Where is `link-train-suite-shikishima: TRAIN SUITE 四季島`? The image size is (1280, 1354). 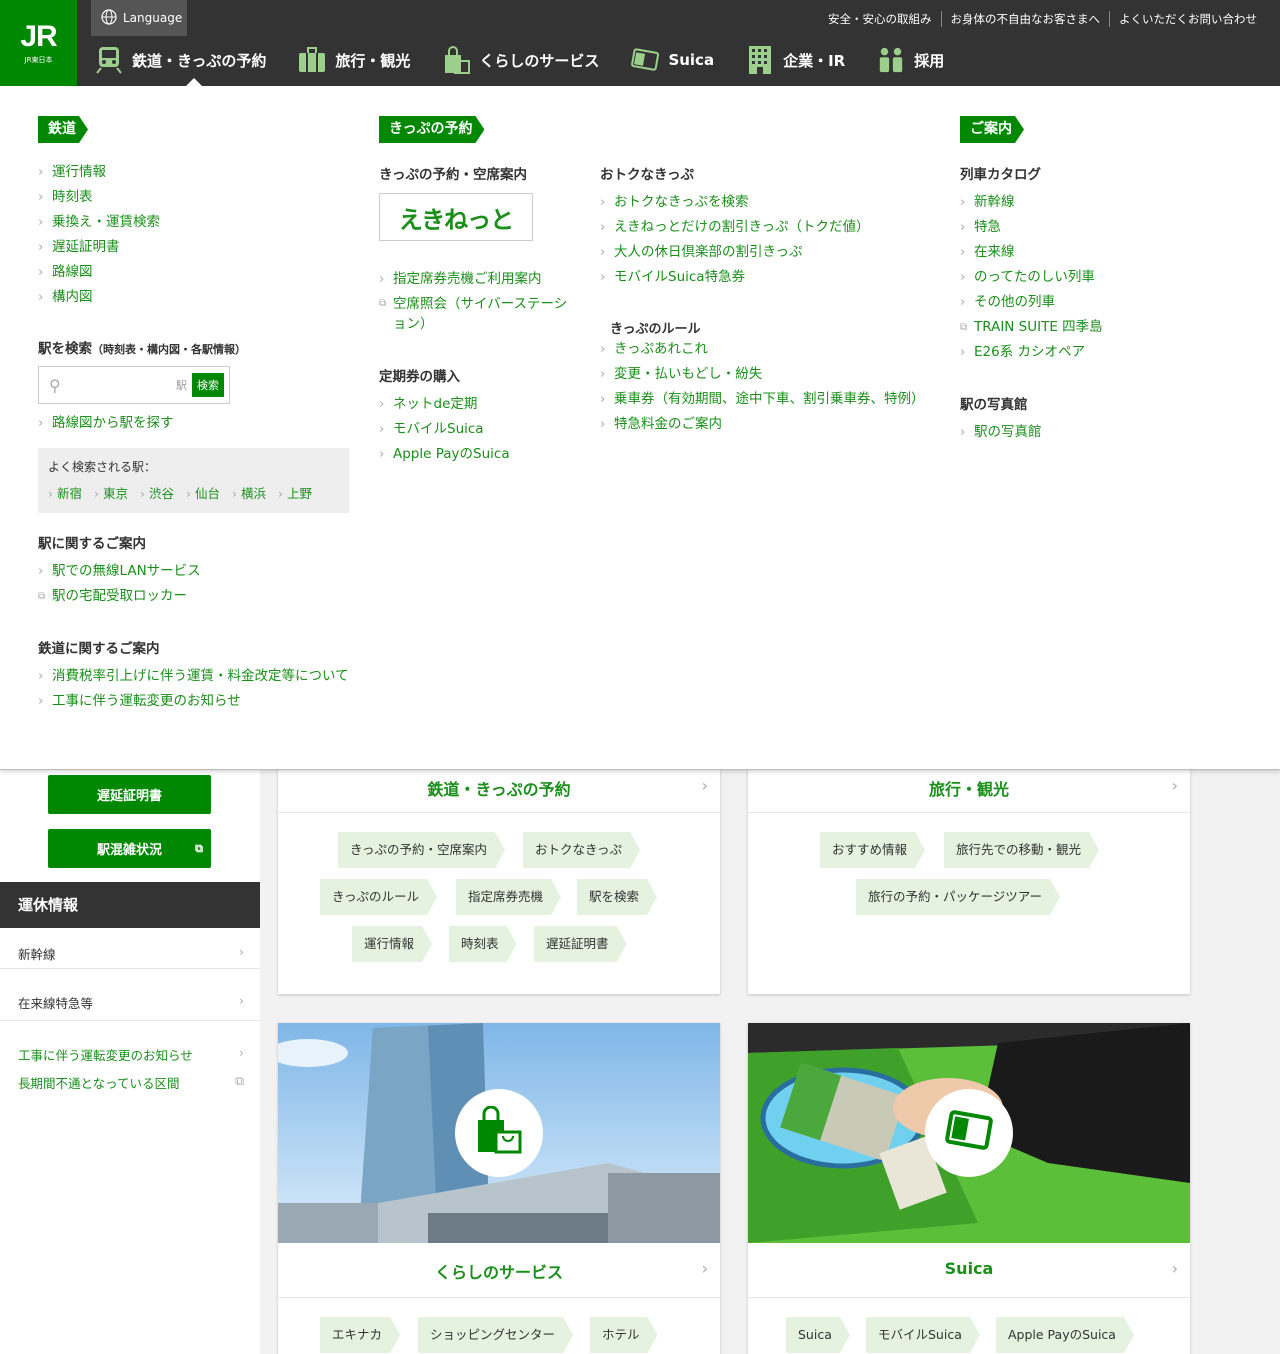 link-train-suite-shikishima: TRAIN SUITE 四季島 is located at coordinates (1031, 327).